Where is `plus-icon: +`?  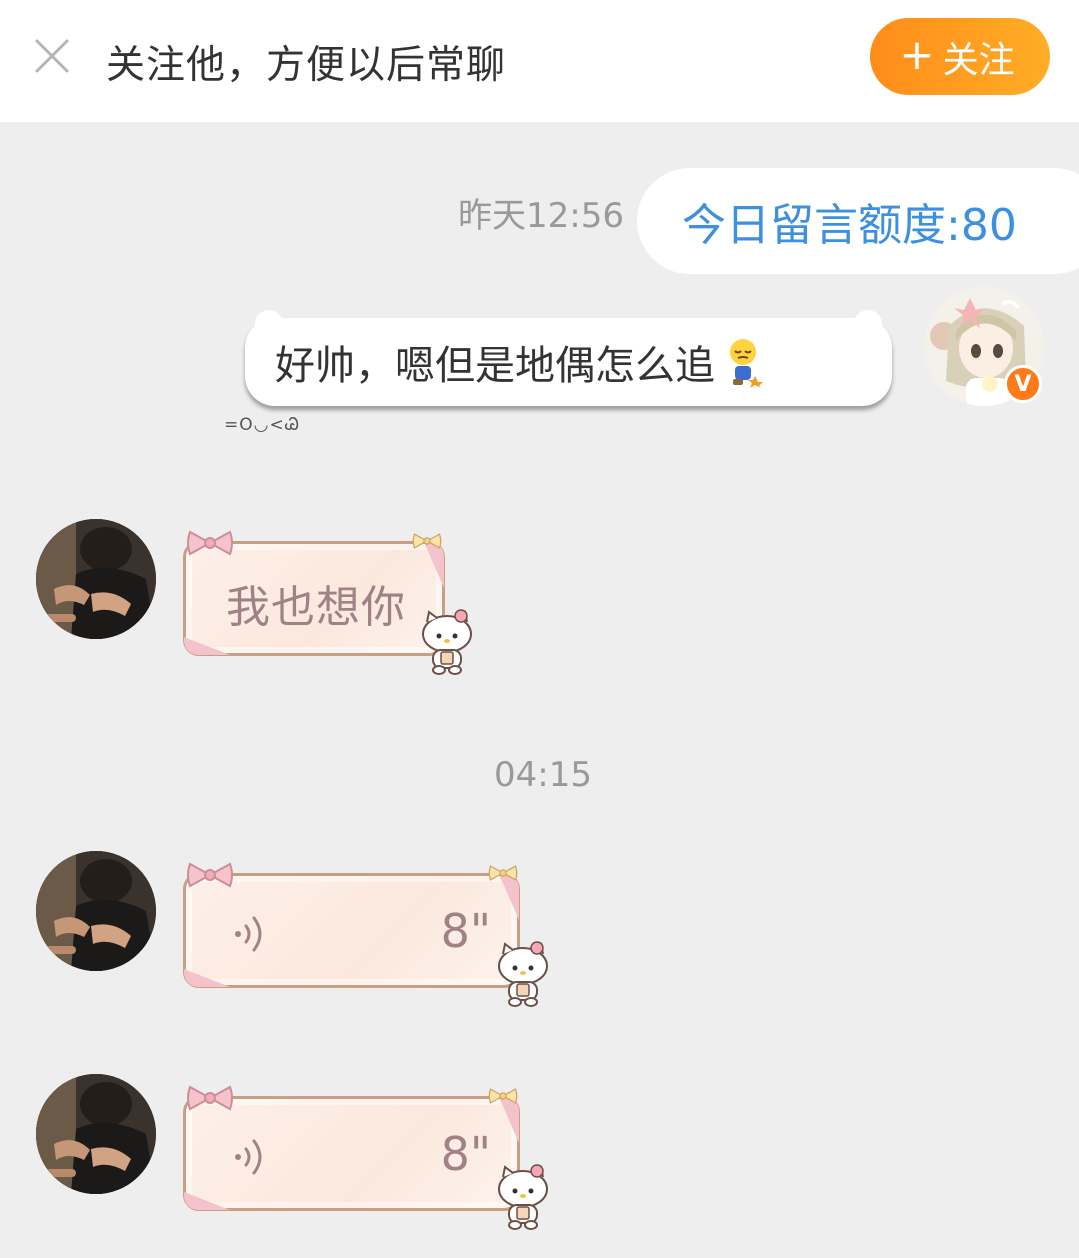
plus-icon: + is located at coordinates (917, 54).